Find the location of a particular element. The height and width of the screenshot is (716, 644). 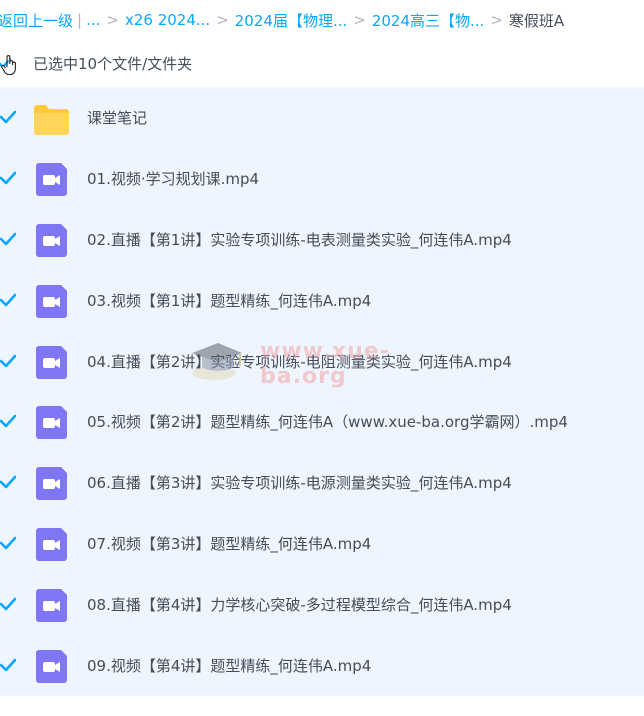

file-name: 09.视频【第4讲】题型精练_何连伟A.mp4 is located at coordinates (229, 665).